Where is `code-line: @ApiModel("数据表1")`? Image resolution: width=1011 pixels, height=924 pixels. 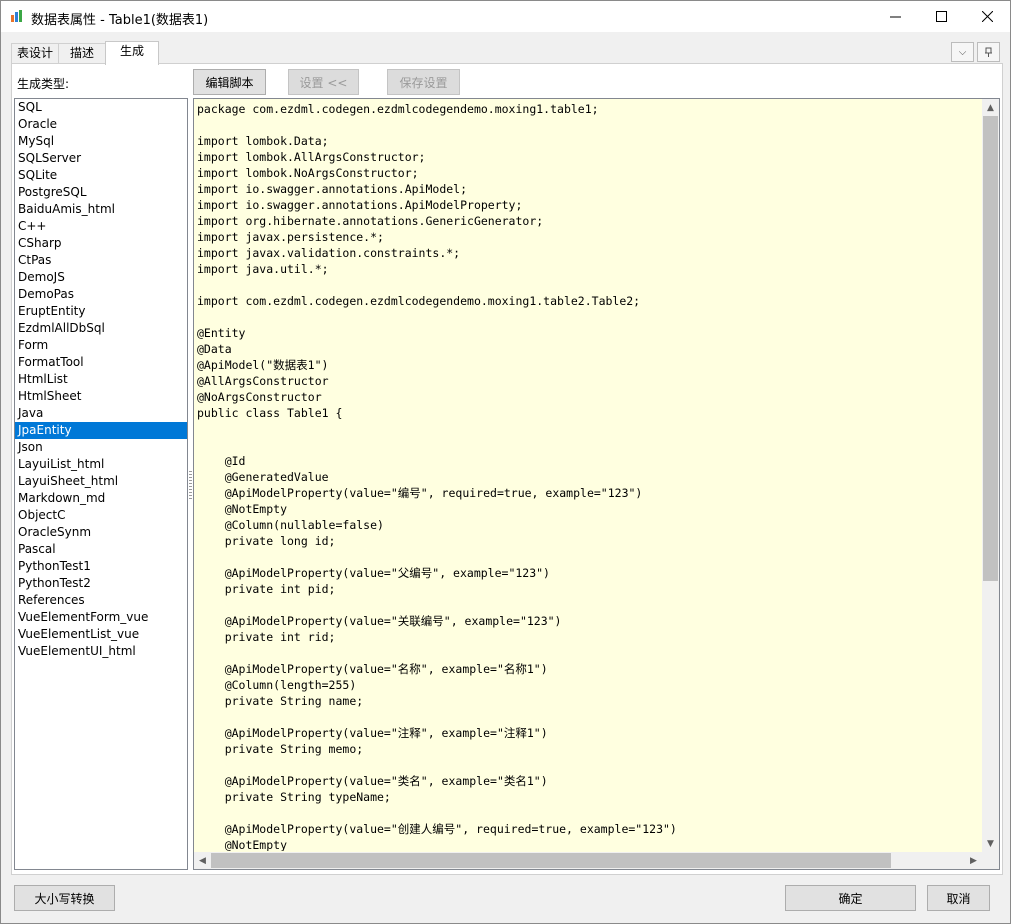
code-line: @ApiModel("数据表1") is located at coordinates (587, 365).